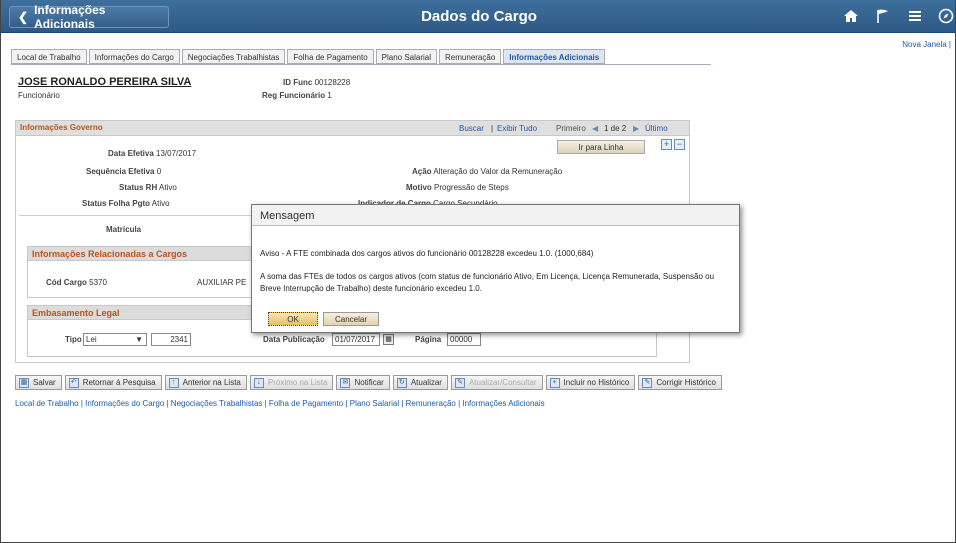  What do you see at coordinates (419, 187) in the screenshot?
I see `motivo-label: Motivo` at bounding box center [419, 187].